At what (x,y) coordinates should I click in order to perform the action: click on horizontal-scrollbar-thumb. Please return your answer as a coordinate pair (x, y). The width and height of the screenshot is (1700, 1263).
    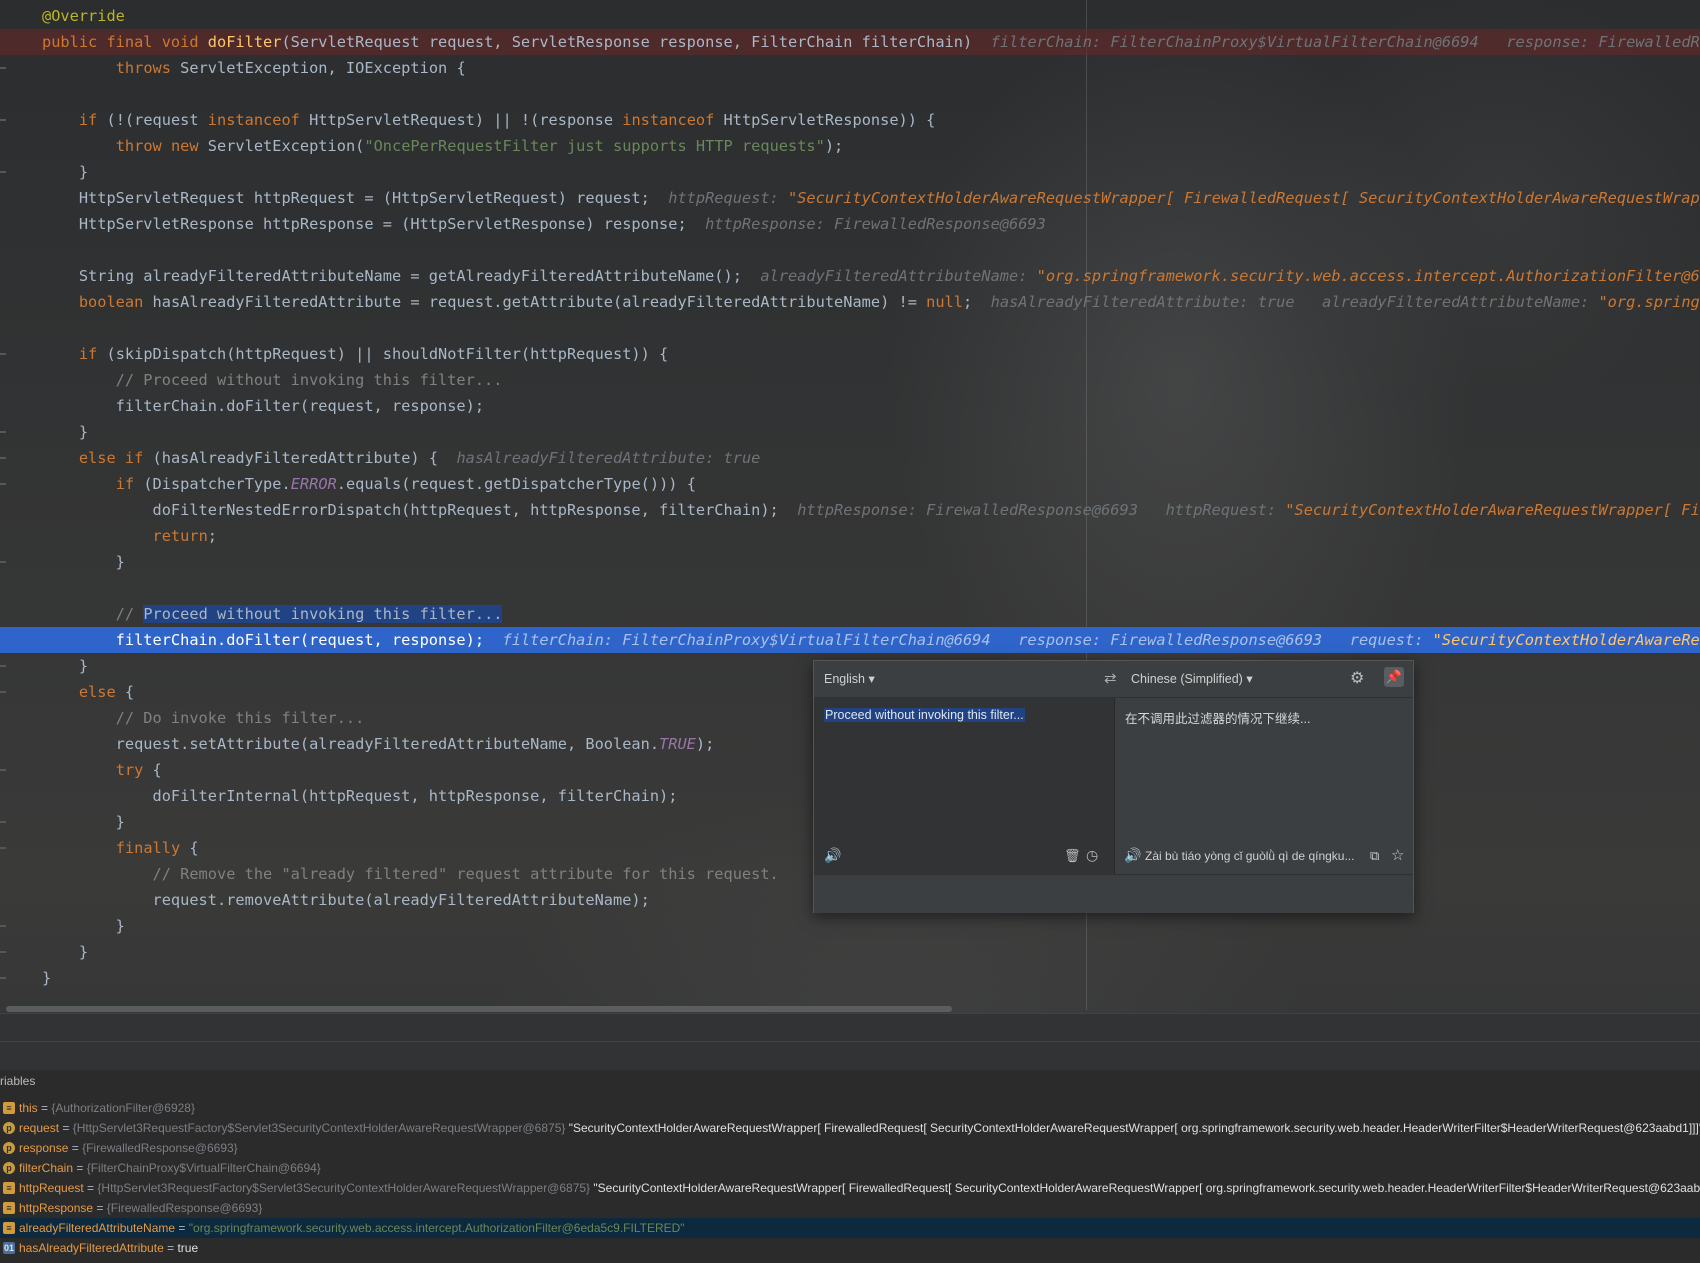
    Looking at the image, I should click on (479, 1009).